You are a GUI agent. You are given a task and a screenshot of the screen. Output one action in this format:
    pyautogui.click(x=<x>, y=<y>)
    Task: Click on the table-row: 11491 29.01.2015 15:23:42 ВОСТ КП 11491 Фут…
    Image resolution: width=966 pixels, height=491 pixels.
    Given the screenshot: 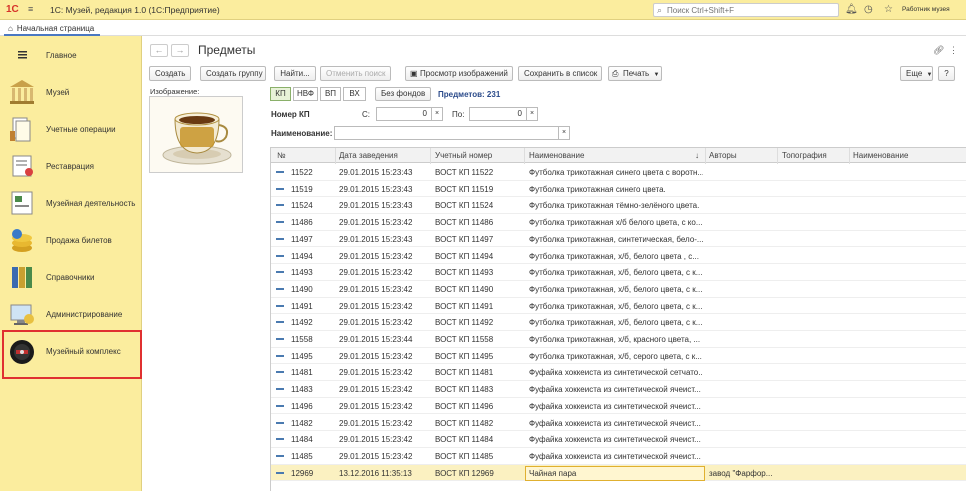 What is the action you would take?
    pyautogui.click(x=618, y=306)
    